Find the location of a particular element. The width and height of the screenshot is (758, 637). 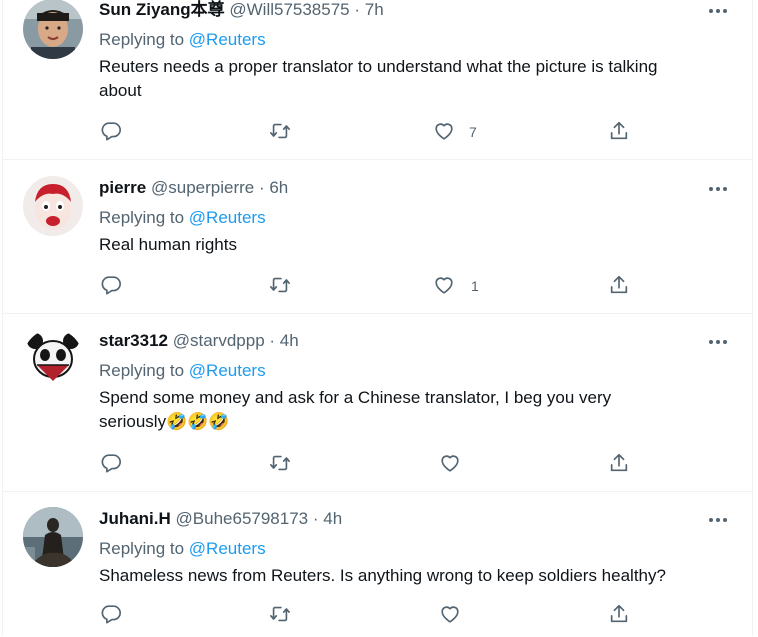

display-name: Juhani.H is located at coordinates (135, 518).